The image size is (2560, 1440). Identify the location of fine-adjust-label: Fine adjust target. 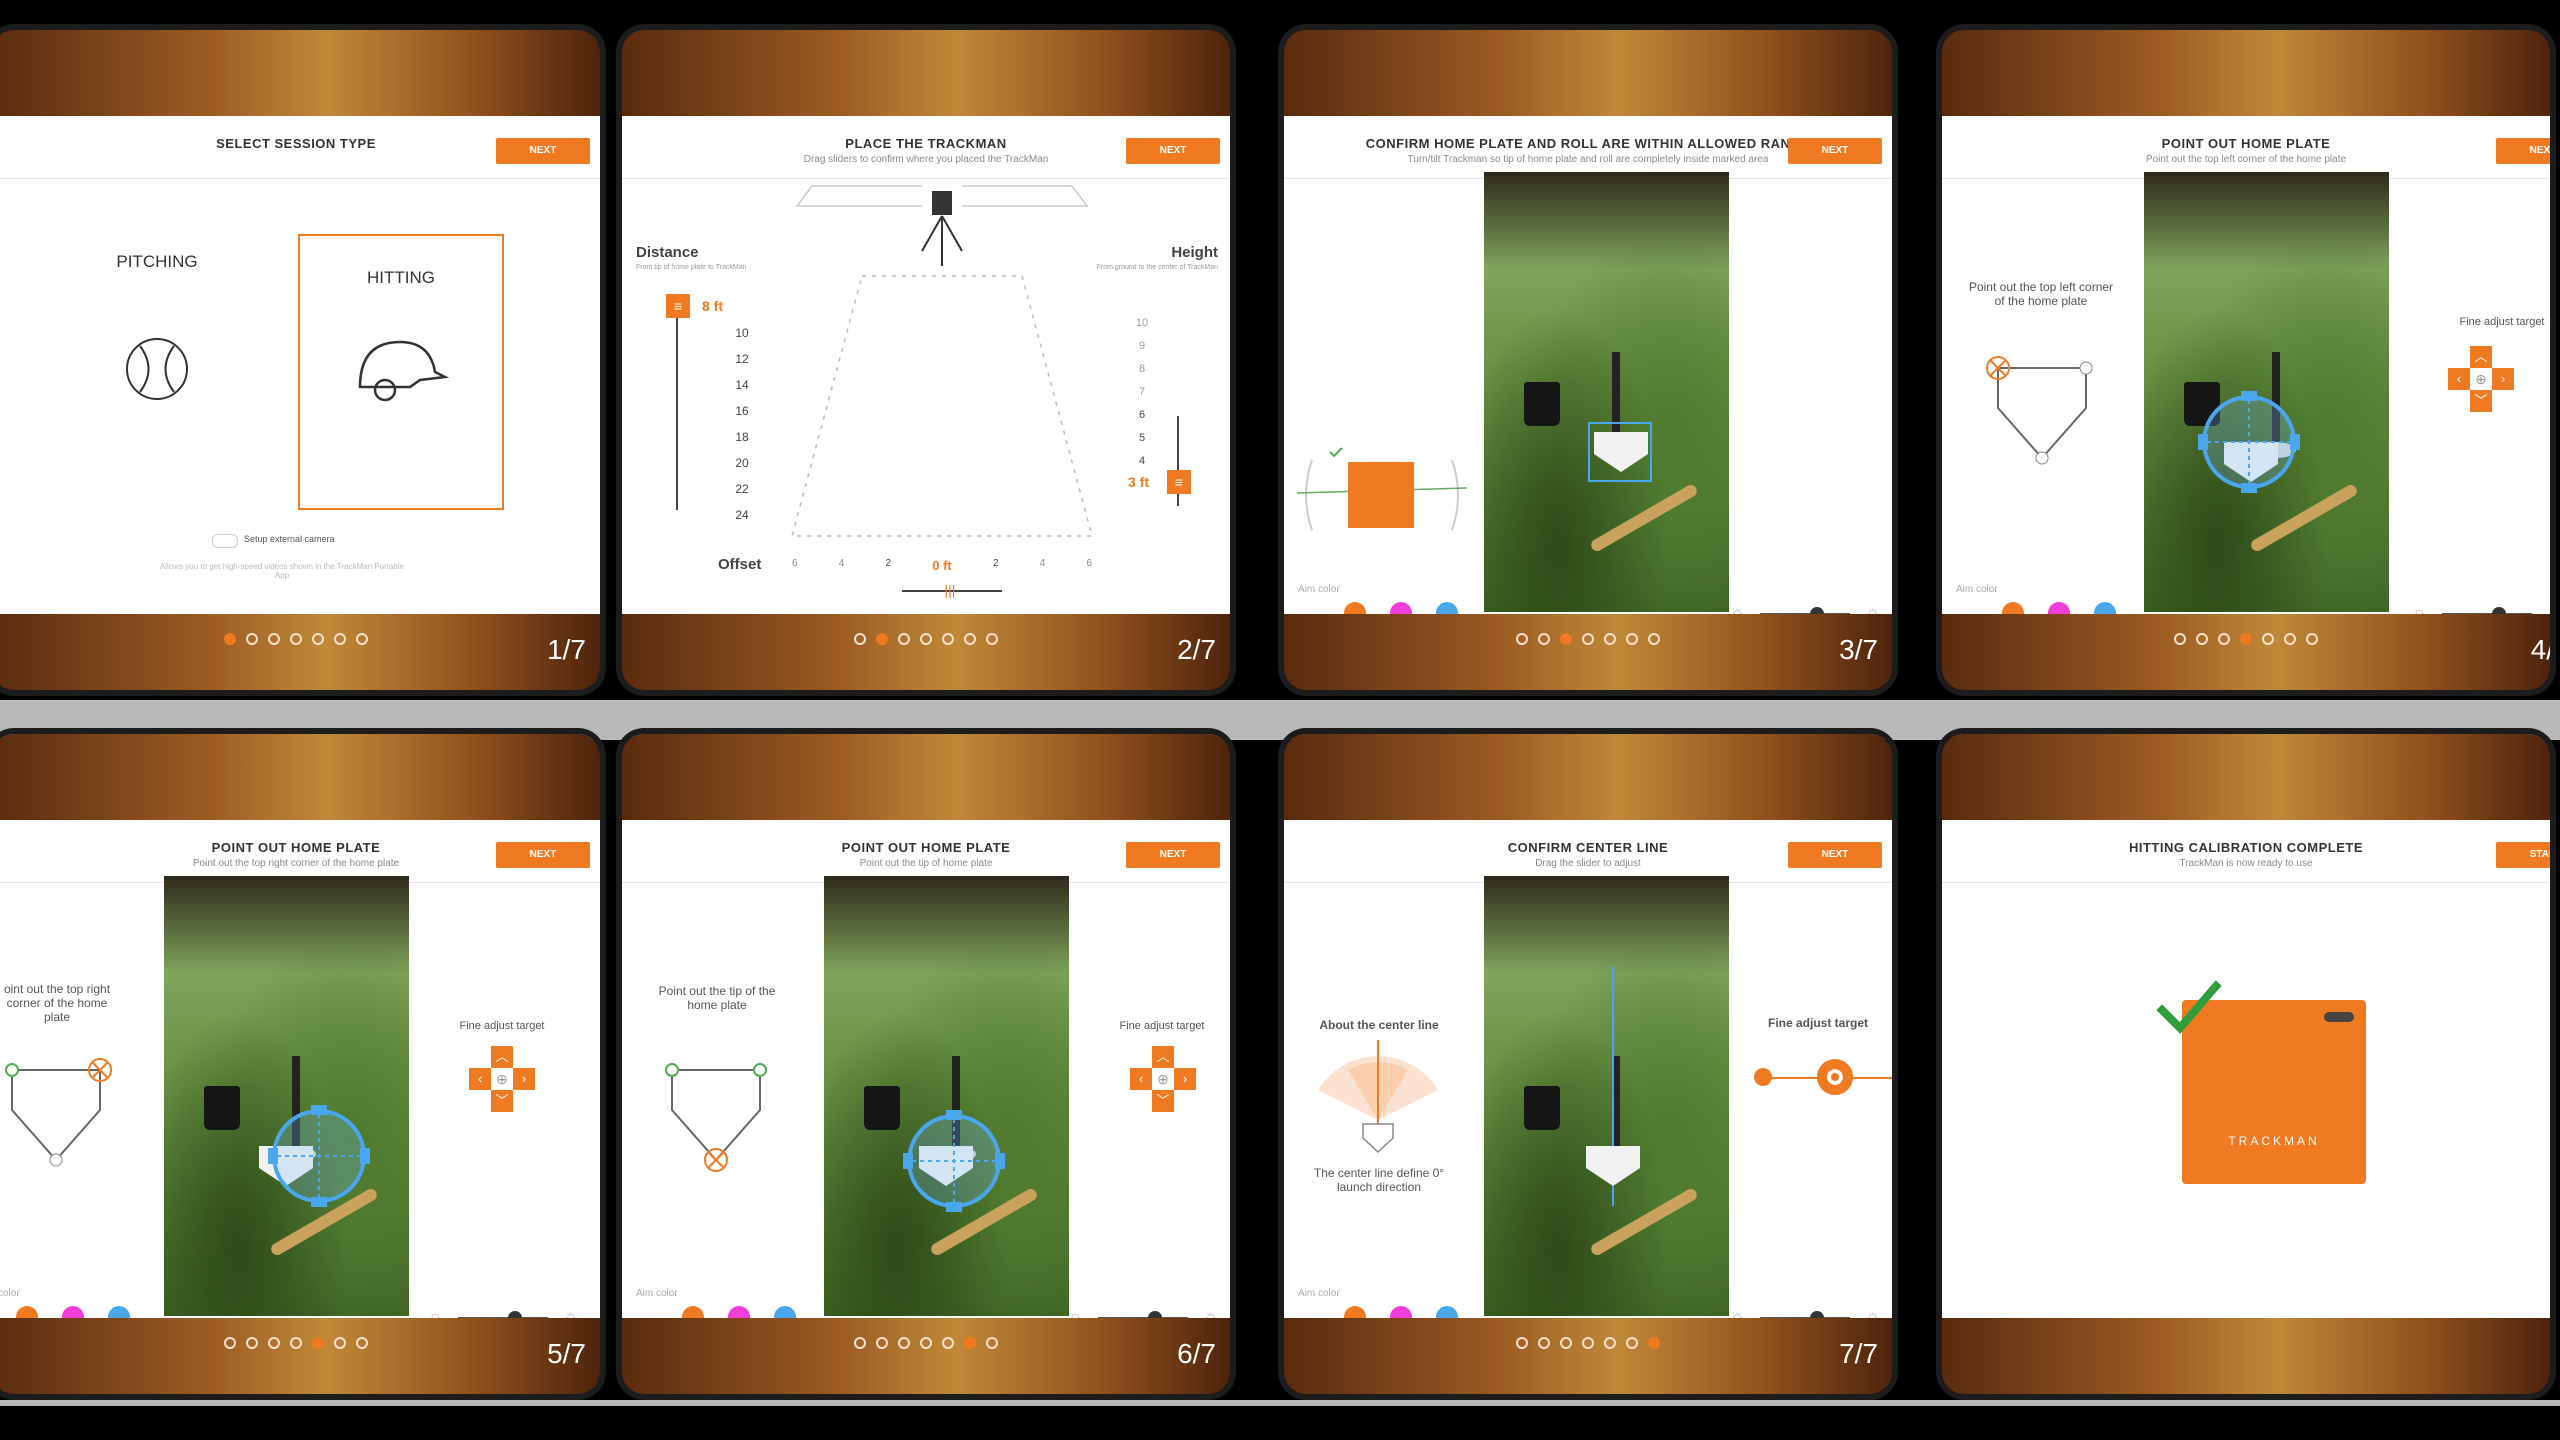
(1817, 1023).